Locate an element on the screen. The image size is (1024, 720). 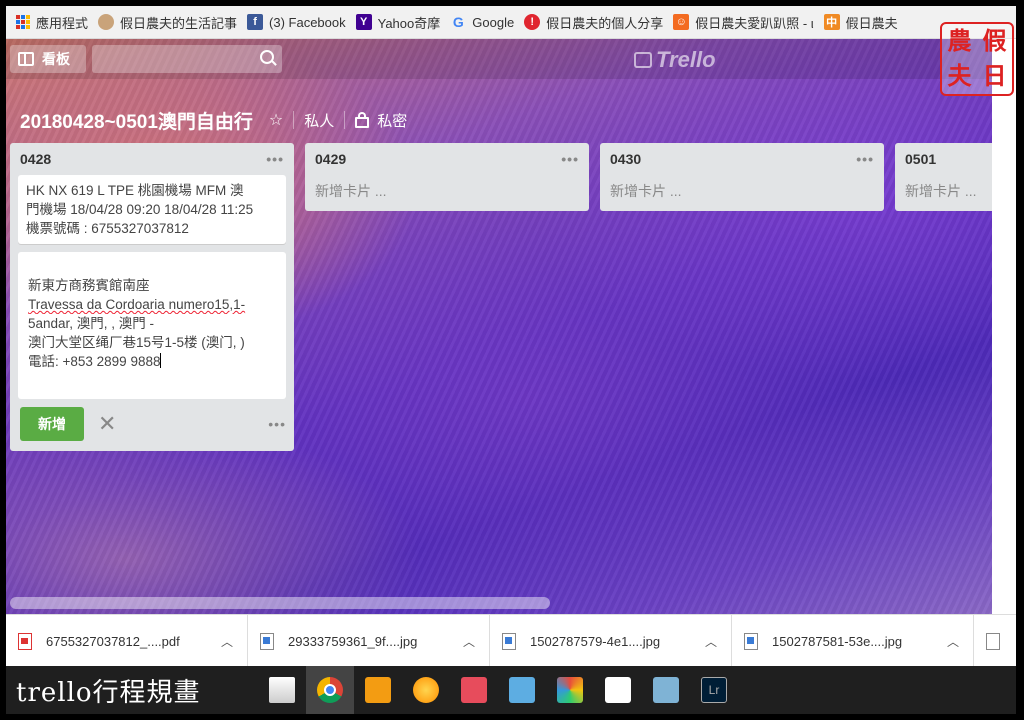
pdf-file-icon is located at coordinates (25, 641).